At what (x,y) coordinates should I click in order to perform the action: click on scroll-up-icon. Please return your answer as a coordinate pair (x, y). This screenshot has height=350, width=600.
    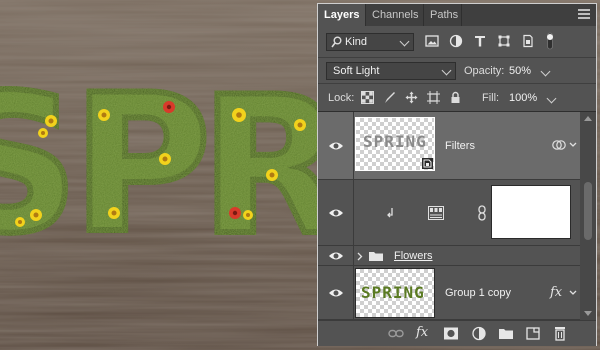
    Looking at the image, I should click on (588, 118).